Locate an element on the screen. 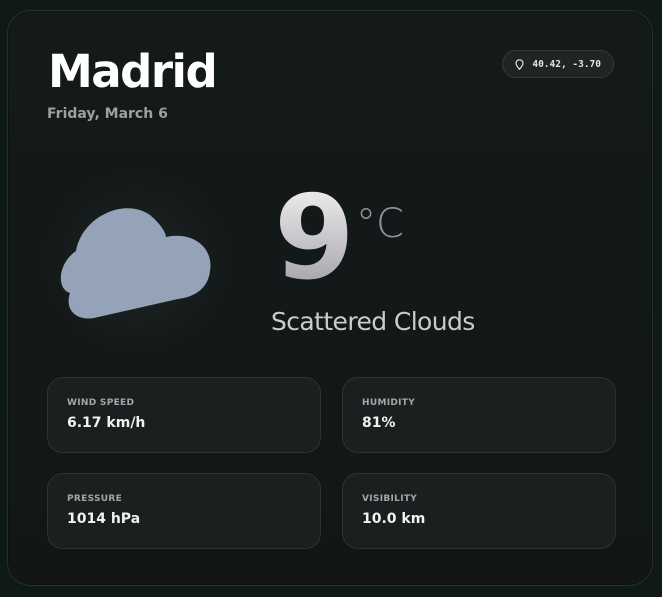  wind-speed-tile: WIND SPEED 6.17 km/h is located at coordinates (184, 415).